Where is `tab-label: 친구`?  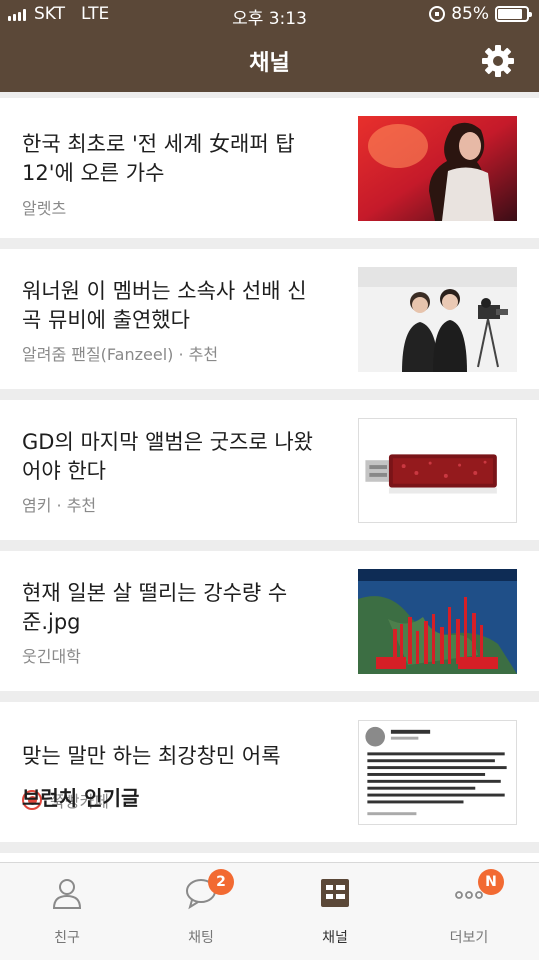
tab-label: 친구 is located at coordinates (67, 938).